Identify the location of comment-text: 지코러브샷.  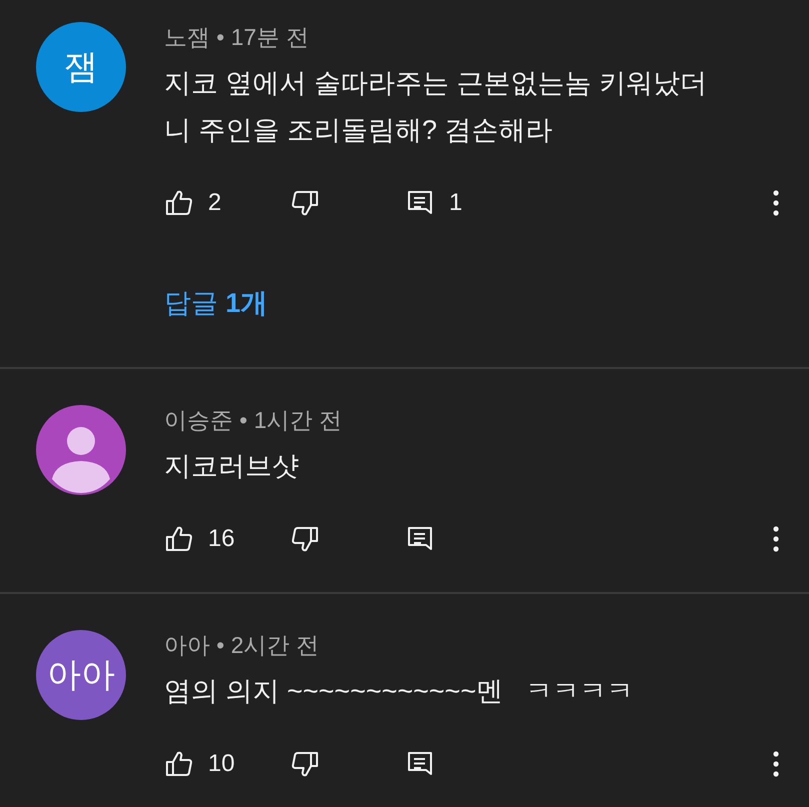
(232, 466).